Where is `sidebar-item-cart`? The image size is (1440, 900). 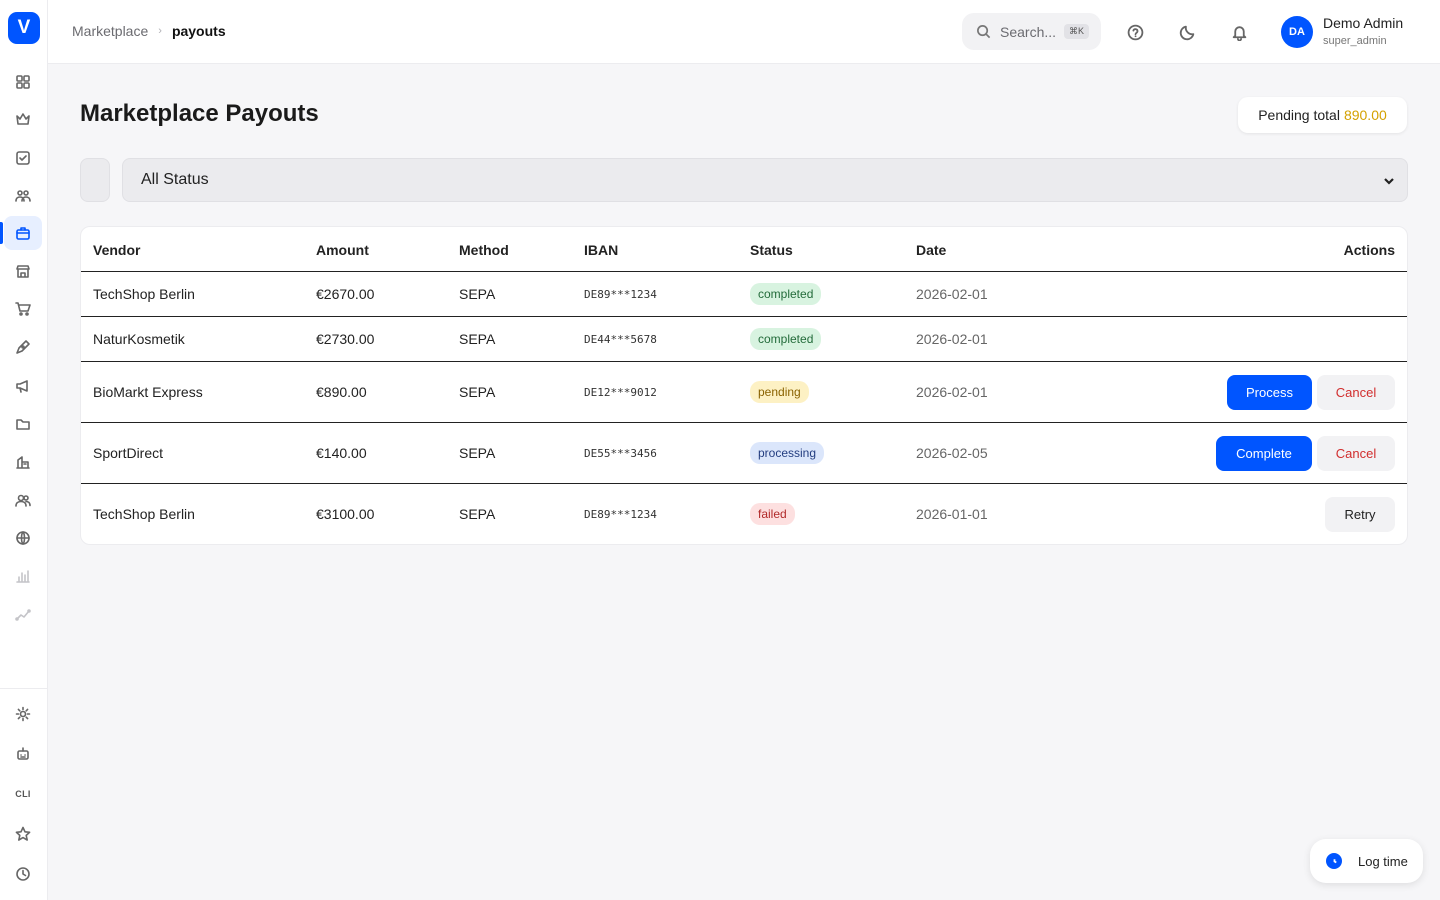 sidebar-item-cart is located at coordinates (23, 309).